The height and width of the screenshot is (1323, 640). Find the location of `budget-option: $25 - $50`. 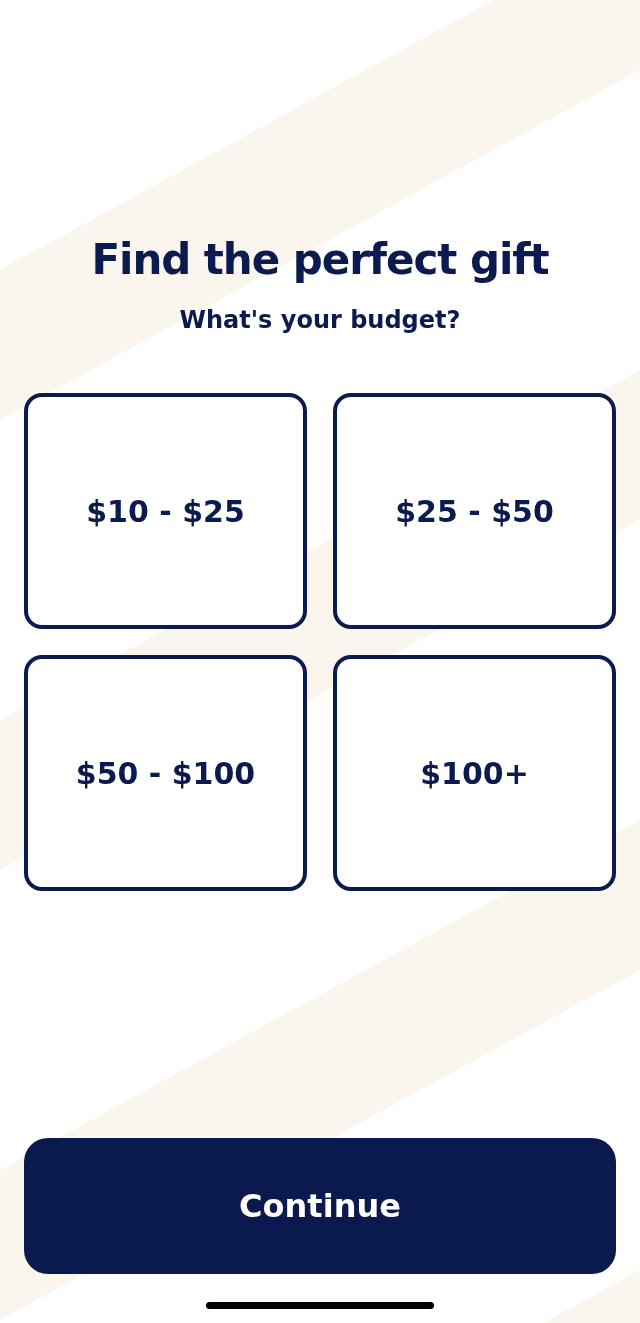

budget-option: $25 - $50 is located at coordinates (474, 511).